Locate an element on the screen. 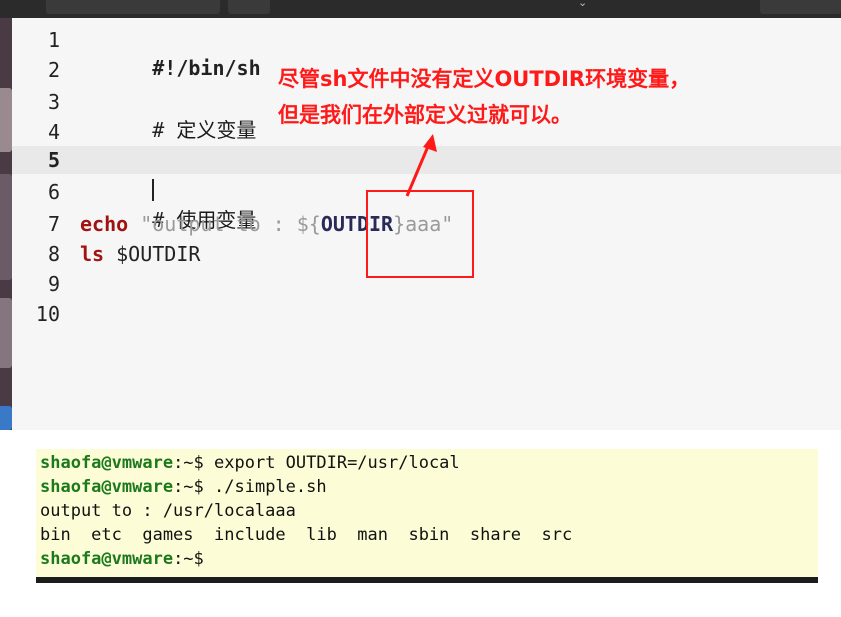 This screenshot has height=617, width=841. terminal-prompt: shaofa@vmware:~$ is located at coordinates (122, 559).